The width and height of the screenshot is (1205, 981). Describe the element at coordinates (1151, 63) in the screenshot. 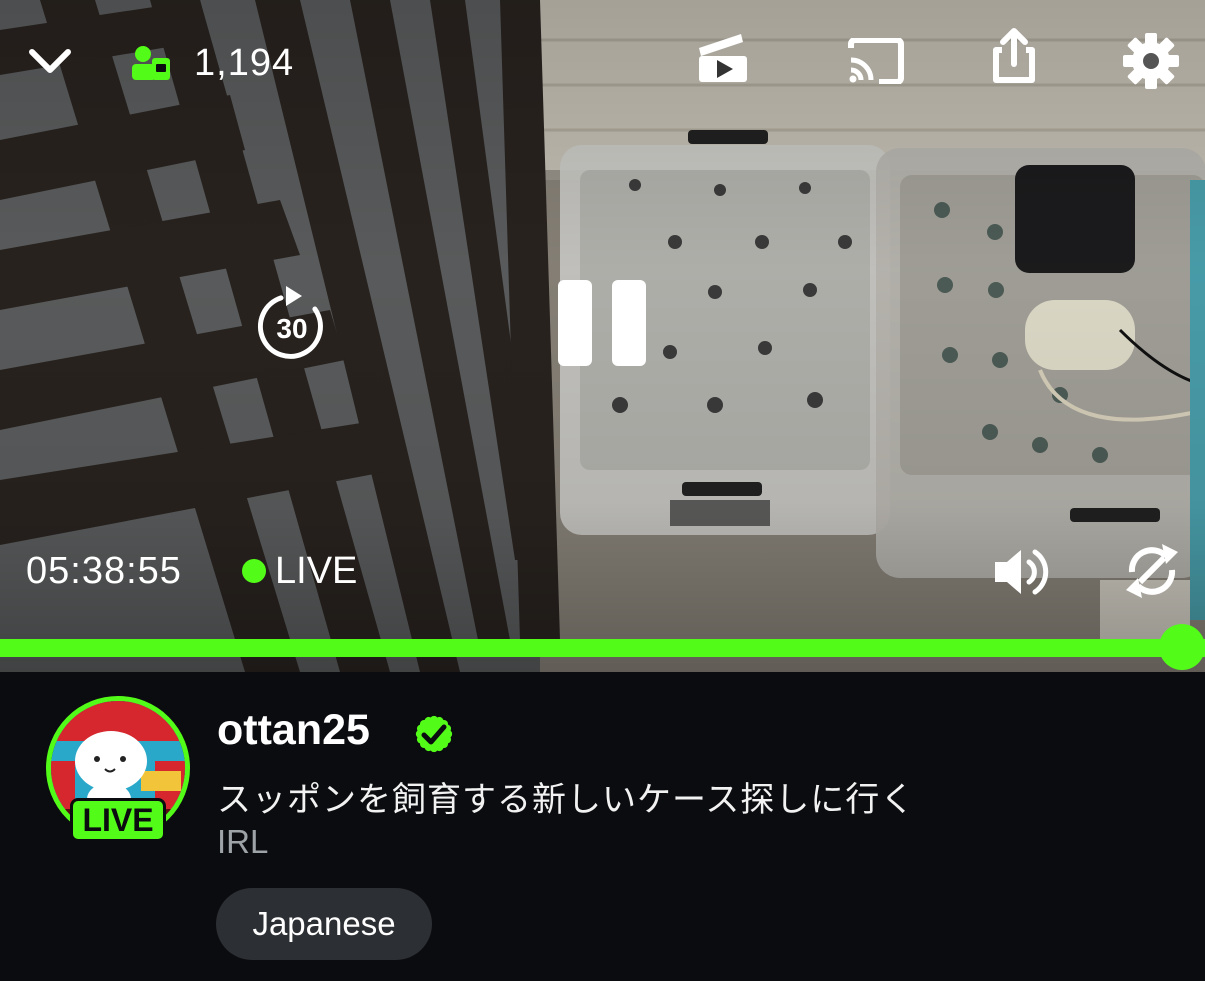

I see `gear-icon` at that location.